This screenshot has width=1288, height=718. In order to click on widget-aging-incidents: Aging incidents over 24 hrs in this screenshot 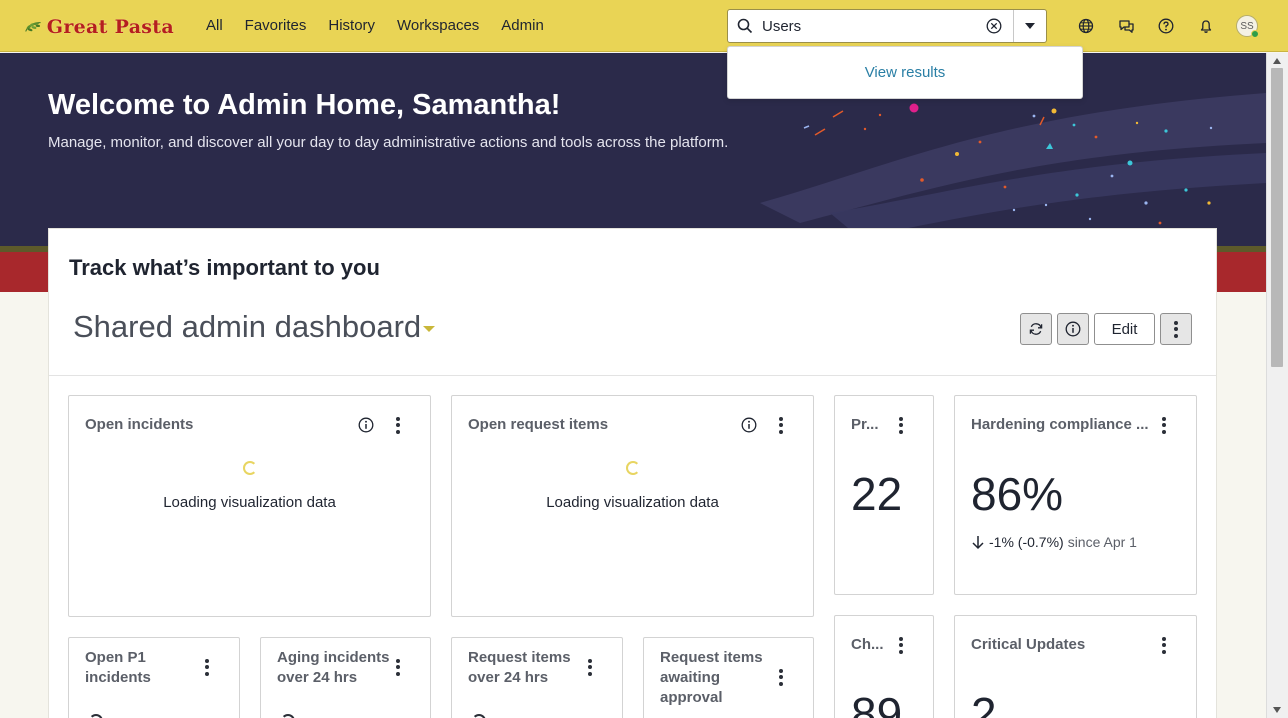, I will do `click(345, 677)`.